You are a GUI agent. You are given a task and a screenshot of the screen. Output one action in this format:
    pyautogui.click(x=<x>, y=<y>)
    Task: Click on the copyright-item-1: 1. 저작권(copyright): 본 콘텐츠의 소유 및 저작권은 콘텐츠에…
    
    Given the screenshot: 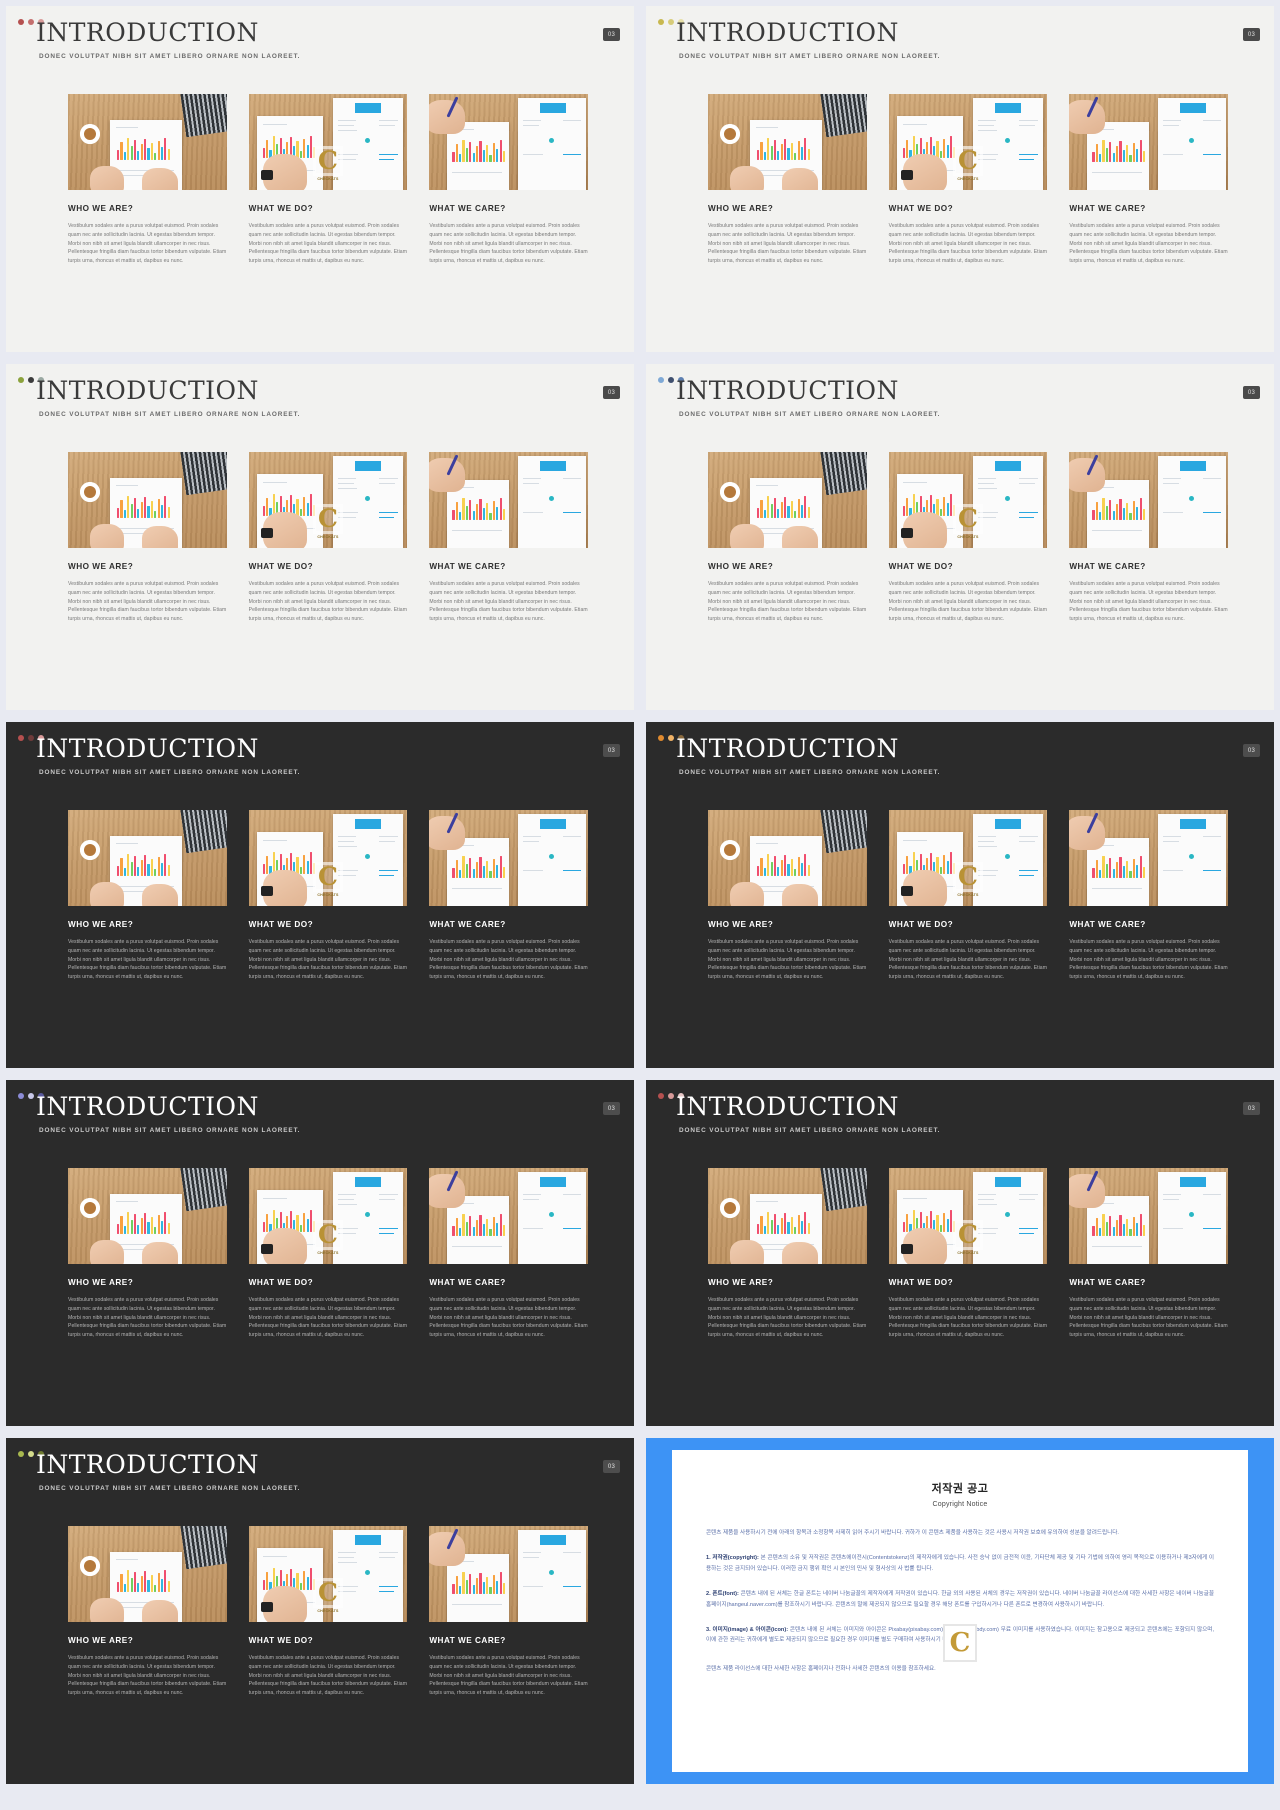 What is the action you would take?
    pyautogui.click(x=960, y=1564)
    